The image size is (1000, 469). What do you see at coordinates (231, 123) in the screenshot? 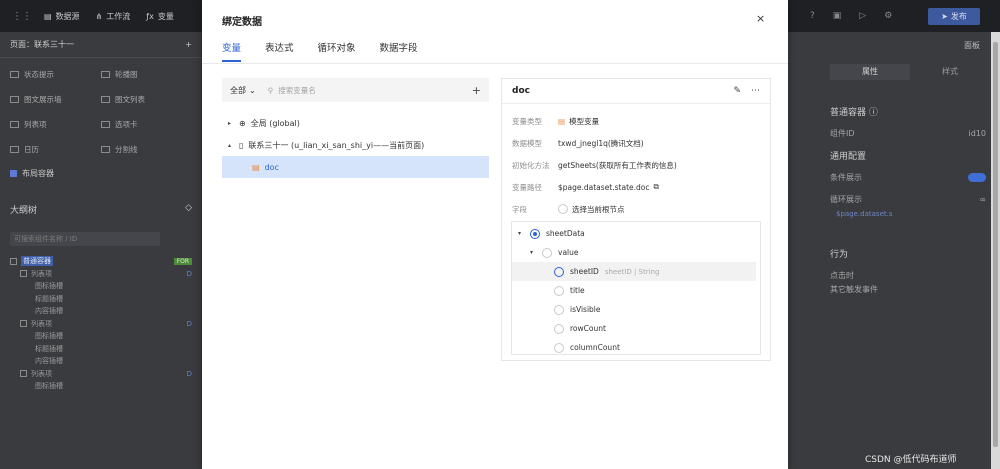
I see `caret-right-icon: ▸` at bounding box center [231, 123].